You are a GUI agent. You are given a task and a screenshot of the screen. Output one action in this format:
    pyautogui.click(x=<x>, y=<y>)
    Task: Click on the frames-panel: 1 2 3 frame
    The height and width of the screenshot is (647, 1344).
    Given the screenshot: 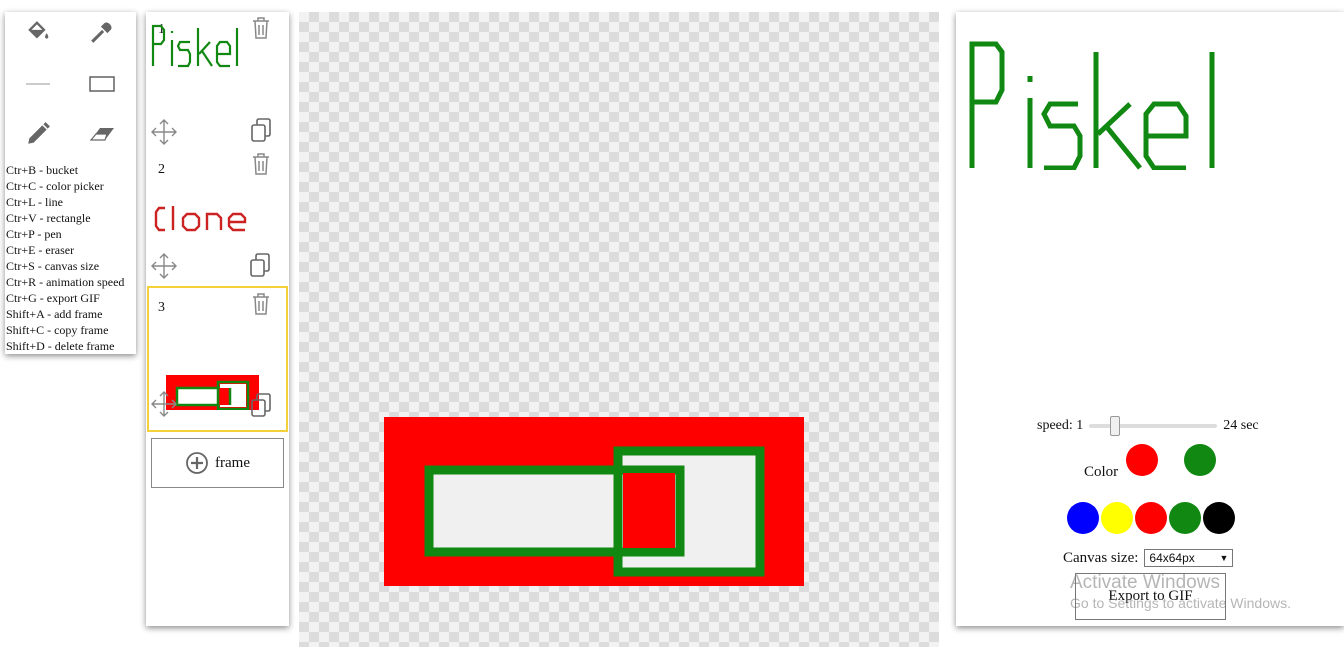 What is the action you would take?
    pyautogui.click(x=217, y=319)
    